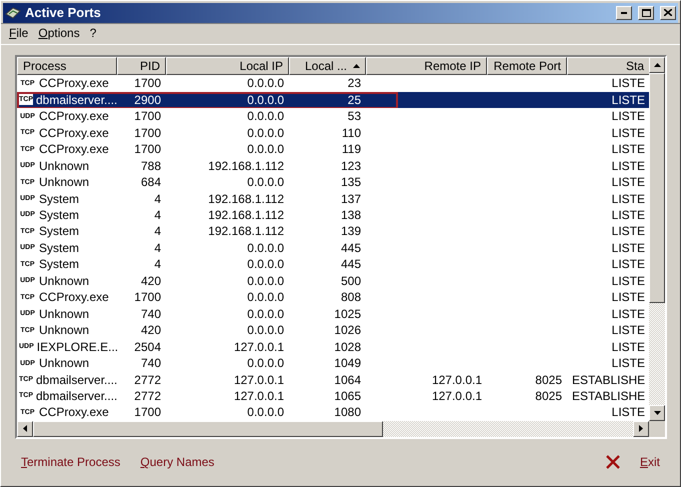  What do you see at coordinates (347, 412) in the screenshot?
I see `table-cell-text: 1080` at bounding box center [347, 412].